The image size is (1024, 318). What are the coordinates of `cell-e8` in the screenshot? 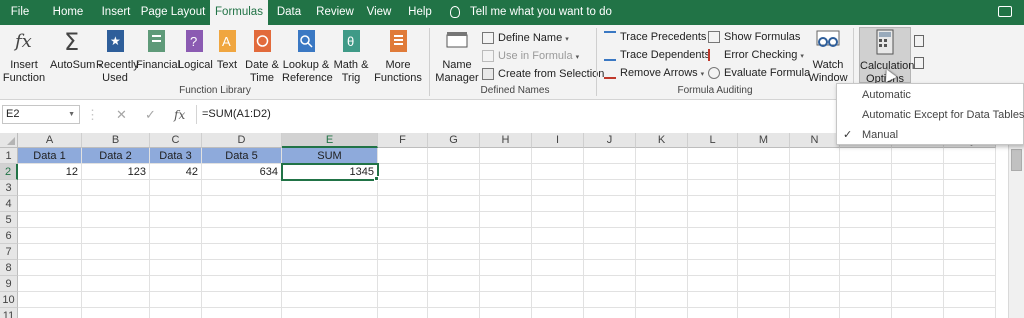 It's located at (330, 268).